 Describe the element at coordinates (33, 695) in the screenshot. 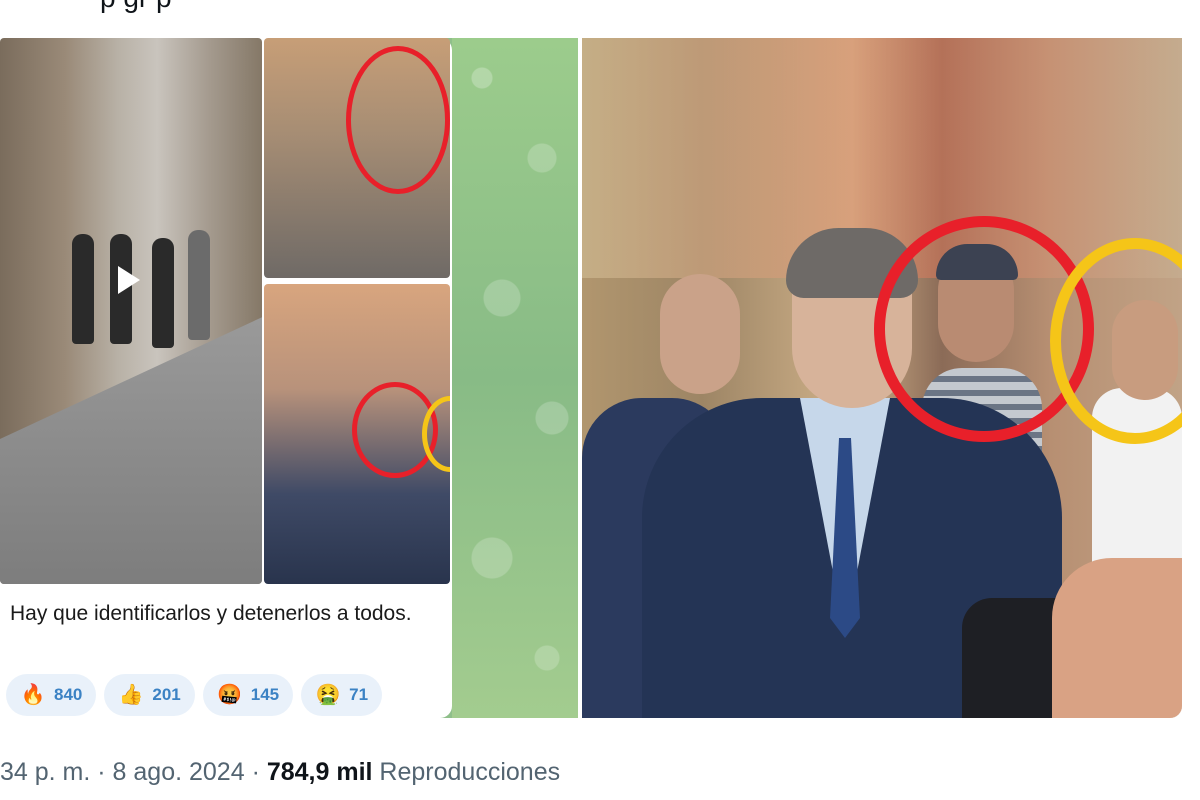

I see `fire-icon: 🔥` at that location.